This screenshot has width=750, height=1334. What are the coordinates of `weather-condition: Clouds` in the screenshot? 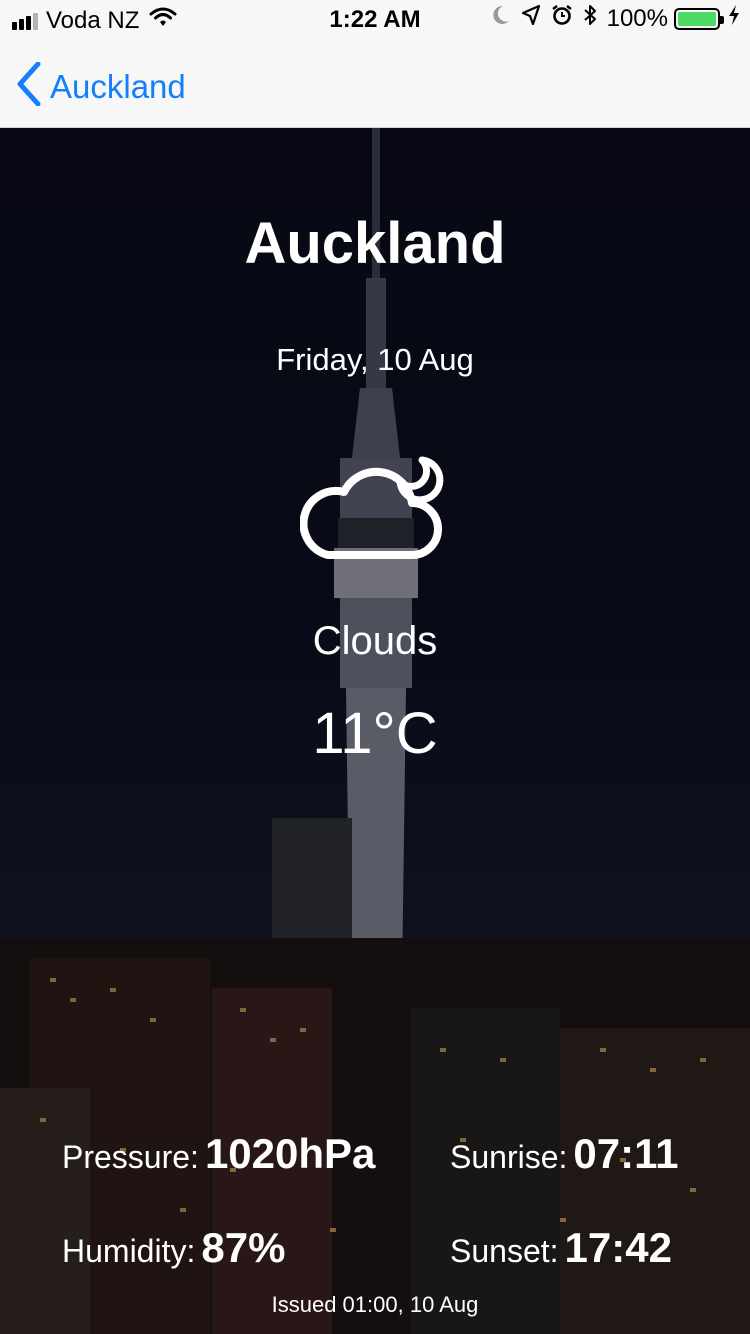 It's located at (375, 641).